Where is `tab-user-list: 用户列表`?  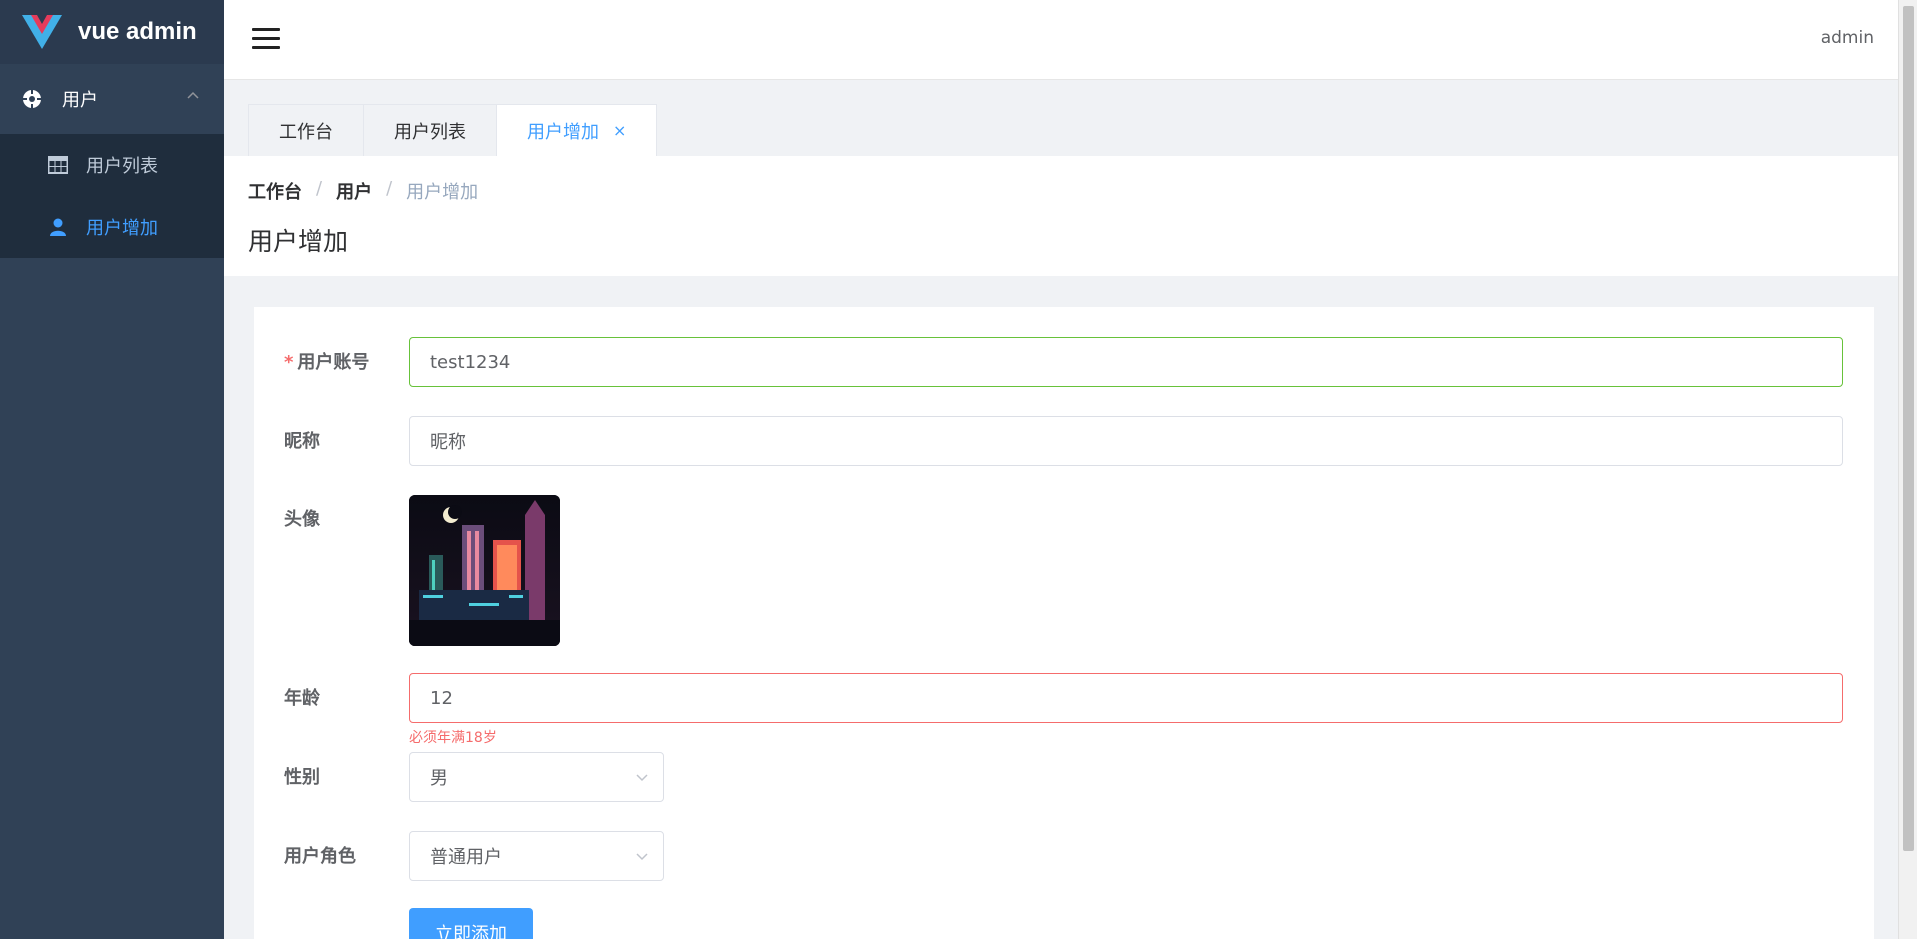 tab-user-list: 用户列表 is located at coordinates (430, 130).